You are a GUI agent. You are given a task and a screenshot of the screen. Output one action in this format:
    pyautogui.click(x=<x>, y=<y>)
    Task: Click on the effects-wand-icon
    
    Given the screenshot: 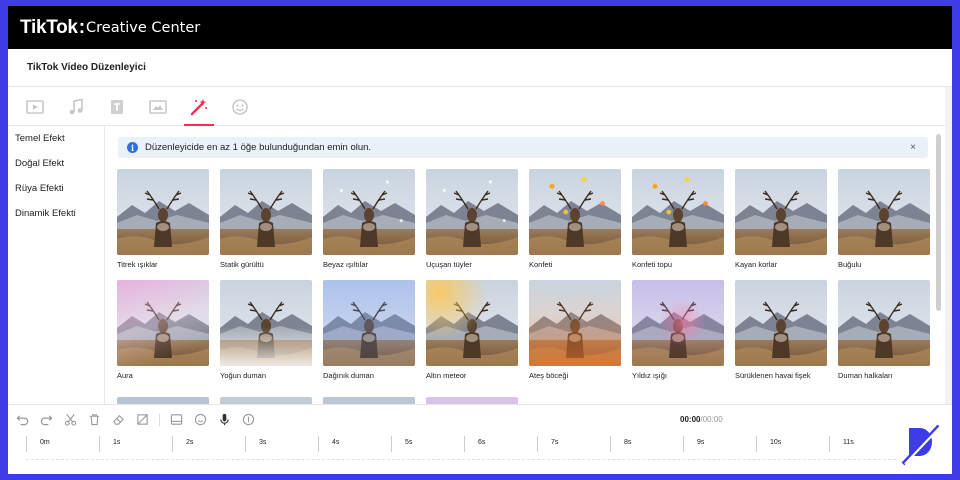 What is the action you would take?
    pyautogui.click(x=198, y=106)
    